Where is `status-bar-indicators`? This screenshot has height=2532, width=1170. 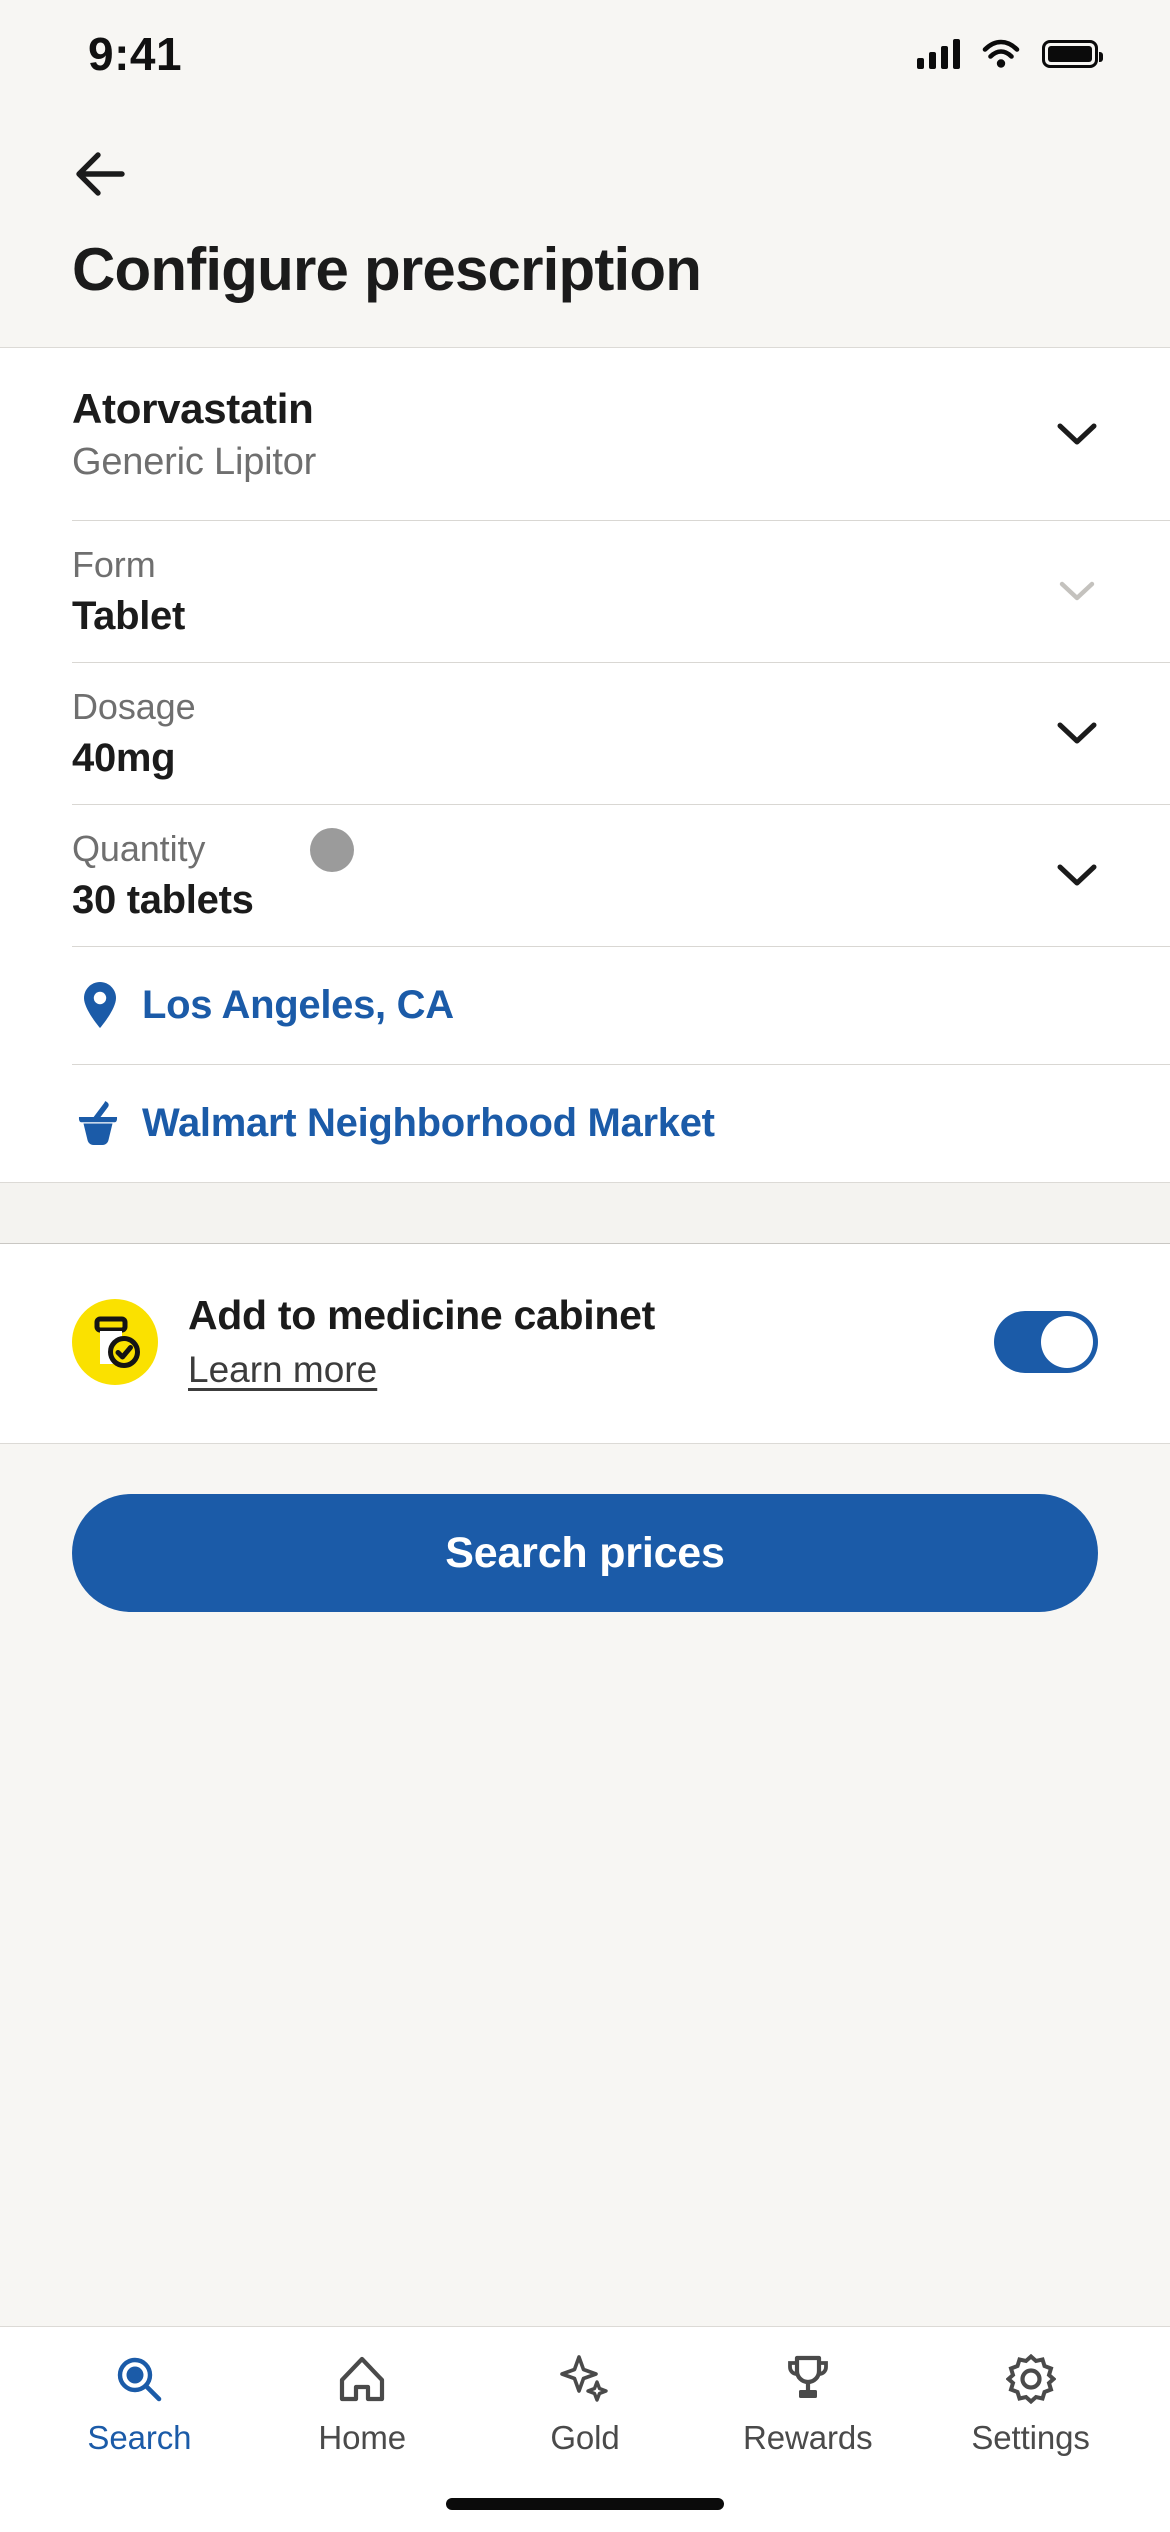
status-bar-indicators is located at coordinates (1010, 54).